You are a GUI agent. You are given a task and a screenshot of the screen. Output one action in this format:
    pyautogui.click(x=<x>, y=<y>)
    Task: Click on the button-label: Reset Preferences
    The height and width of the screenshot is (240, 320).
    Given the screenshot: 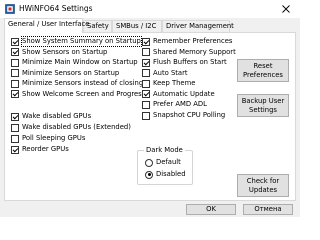 What is the action you would take?
    pyautogui.click(x=263, y=70)
    